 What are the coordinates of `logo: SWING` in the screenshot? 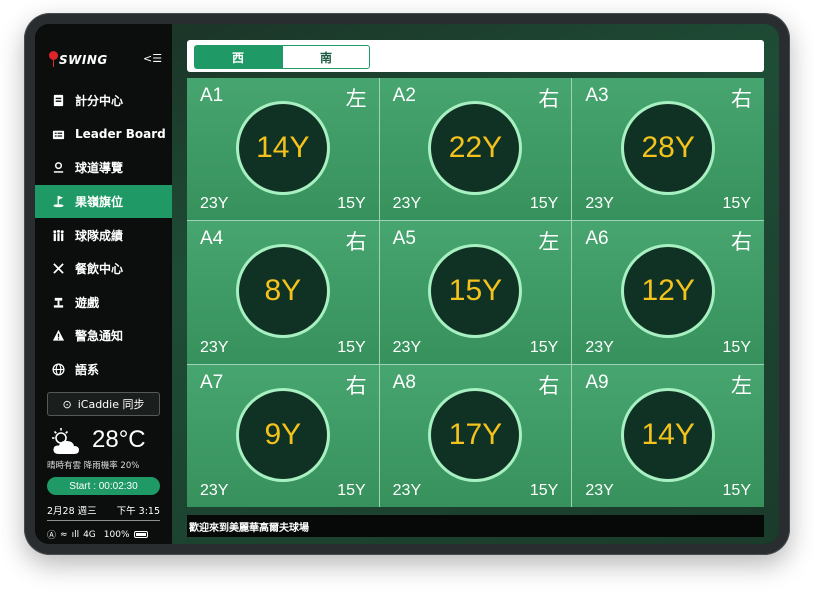 It's located at (83, 60).